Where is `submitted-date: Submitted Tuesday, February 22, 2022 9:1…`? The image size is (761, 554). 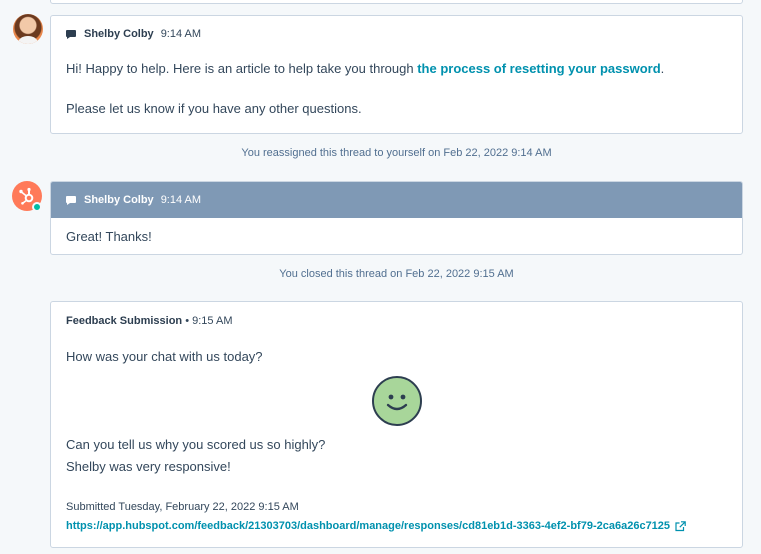
submitted-date: Submitted Tuesday, February 22, 2022 9:1… is located at coordinates (182, 507).